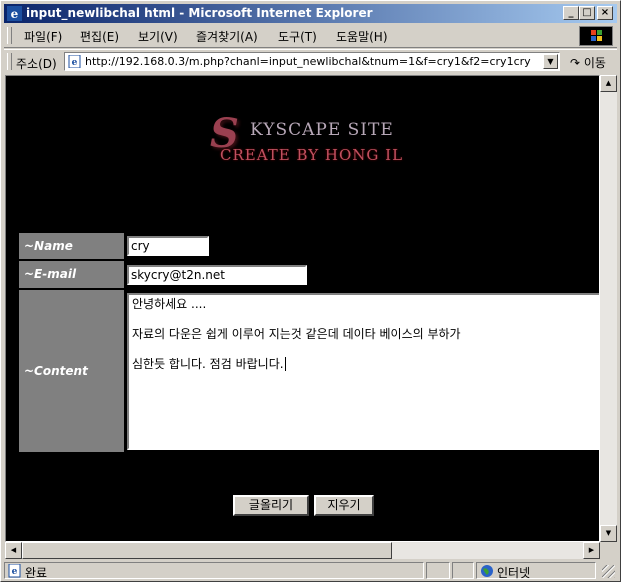  Describe the element at coordinates (608, 571) in the screenshot. I see `resize-grip` at that location.